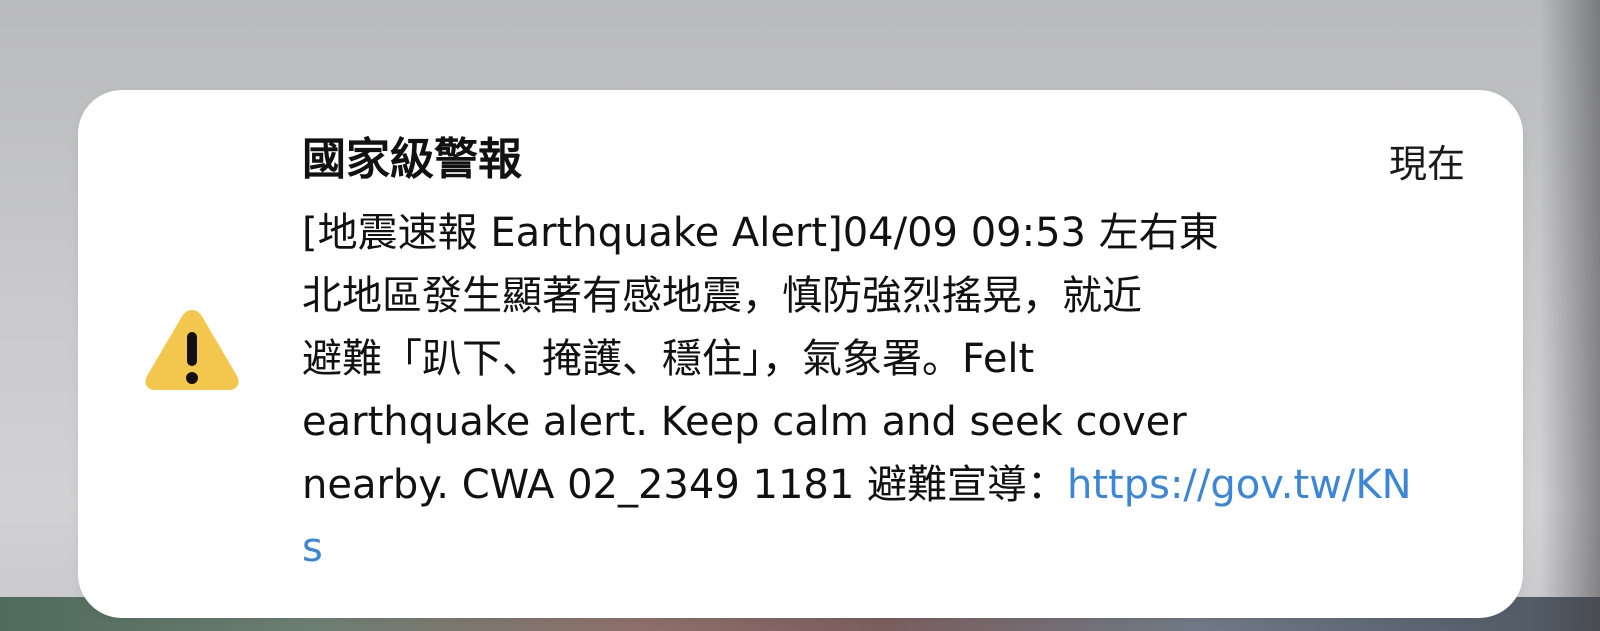 This screenshot has width=1600, height=631. Describe the element at coordinates (722, 296) in the screenshot. I see `alert-message-line: 北地區發生顯著有感地震，慎防強烈搖晃，就近` at that location.